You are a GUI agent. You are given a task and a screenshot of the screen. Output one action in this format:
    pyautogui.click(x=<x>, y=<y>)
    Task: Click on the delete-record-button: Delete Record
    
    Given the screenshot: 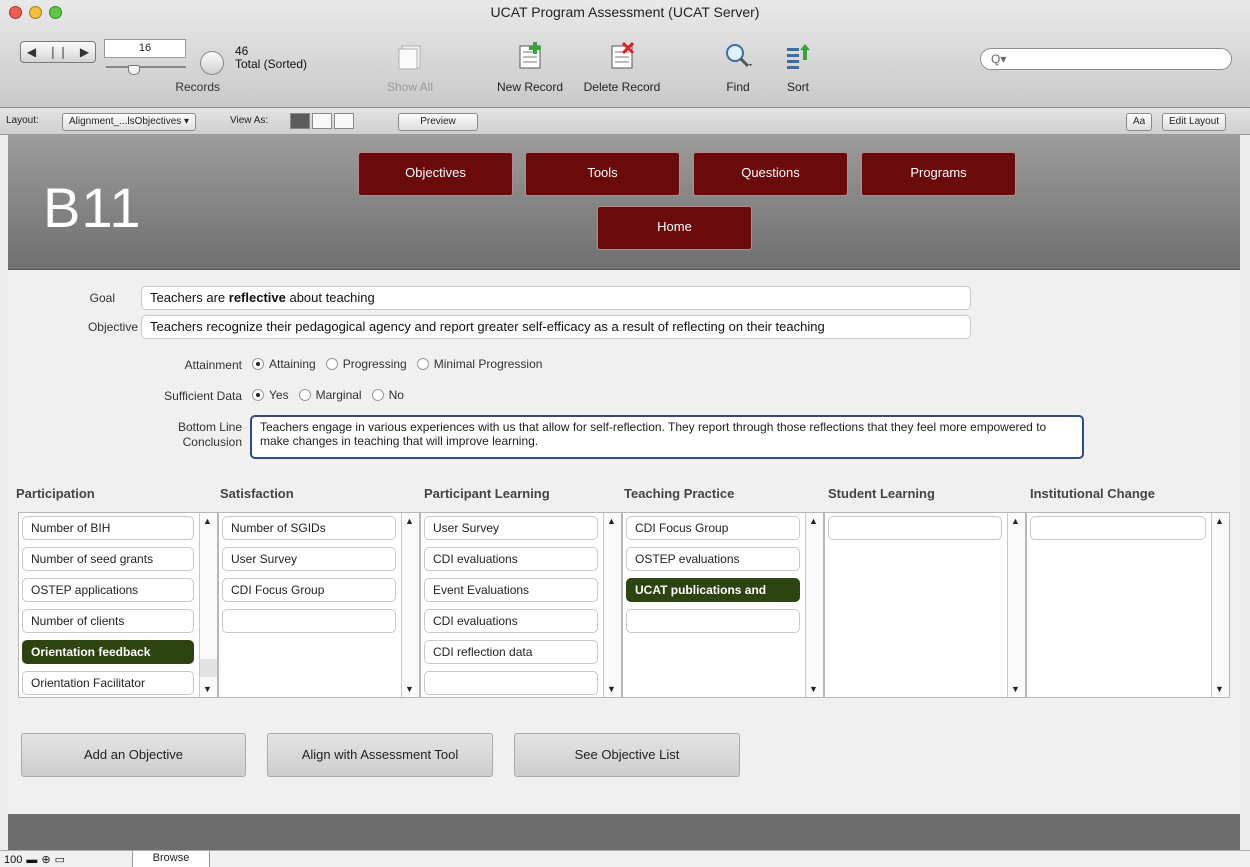 What is the action you would take?
    pyautogui.click(x=622, y=67)
    